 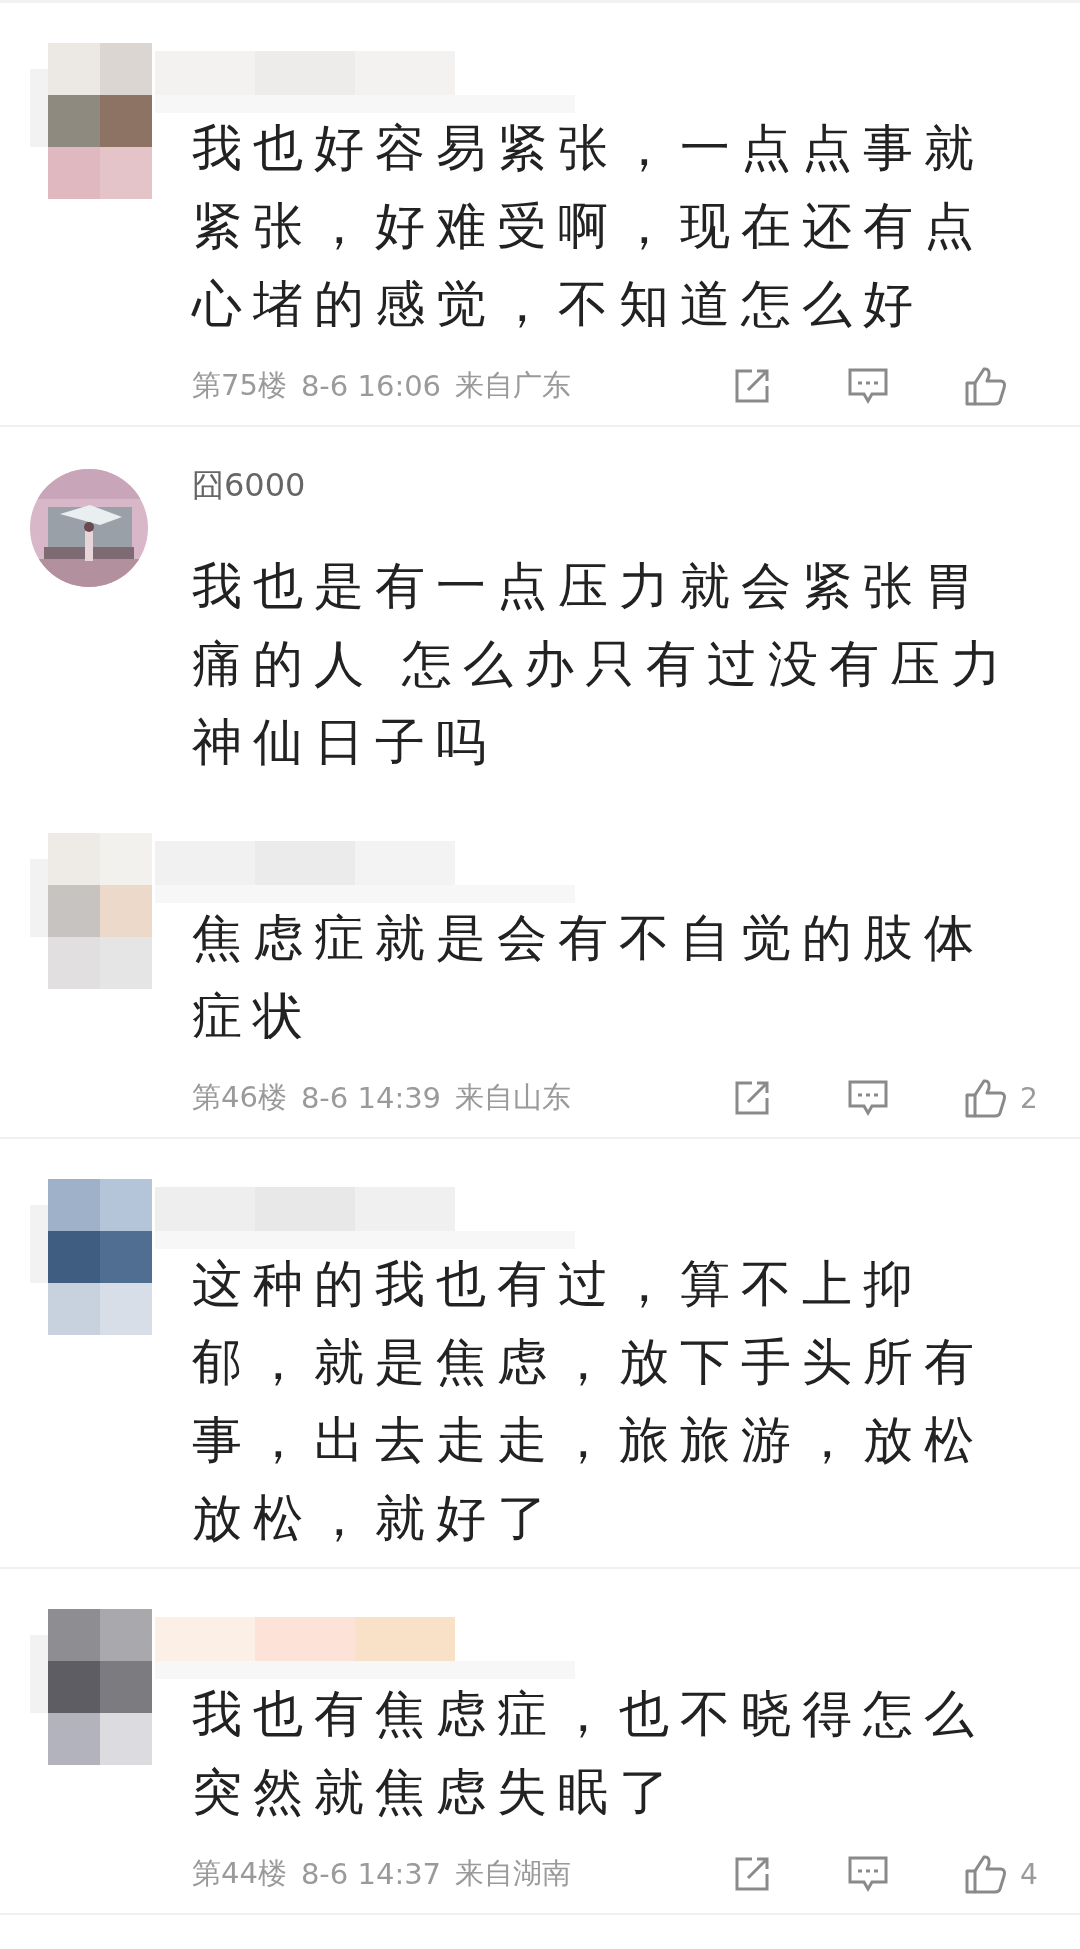 What do you see at coordinates (249, 485) in the screenshot?
I see `username: 囧6000` at bounding box center [249, 485].